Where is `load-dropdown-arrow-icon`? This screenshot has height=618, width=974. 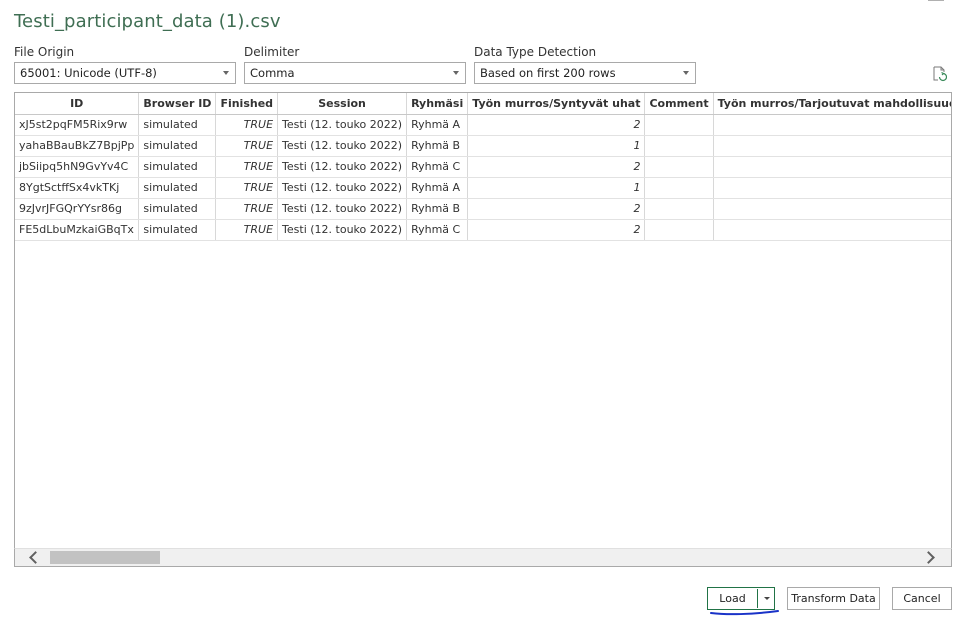 load-dropdown-arrow-icon is located at coordinates (766, 598).